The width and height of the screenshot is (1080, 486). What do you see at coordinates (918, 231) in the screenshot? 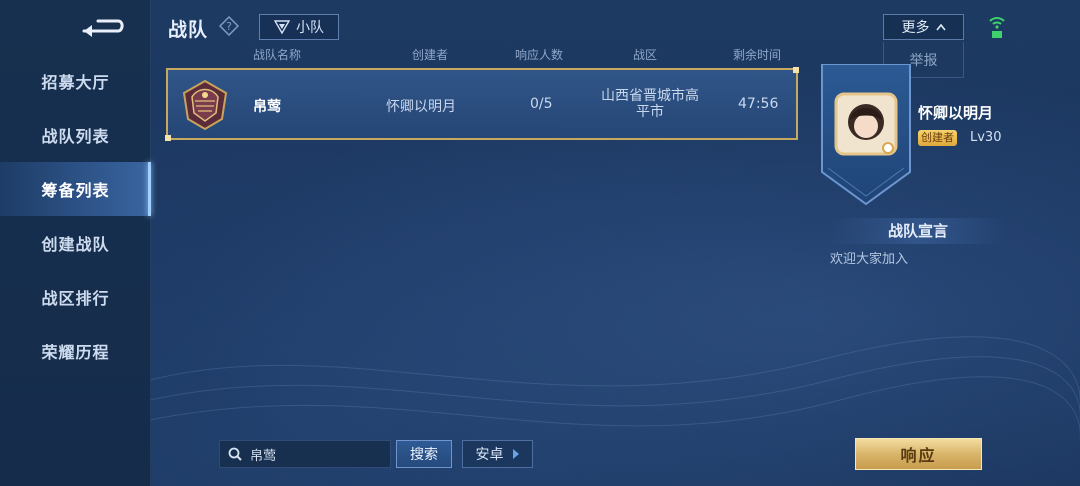
I see `declaration-title: 战队宣言` at bounding box center [918, 231].